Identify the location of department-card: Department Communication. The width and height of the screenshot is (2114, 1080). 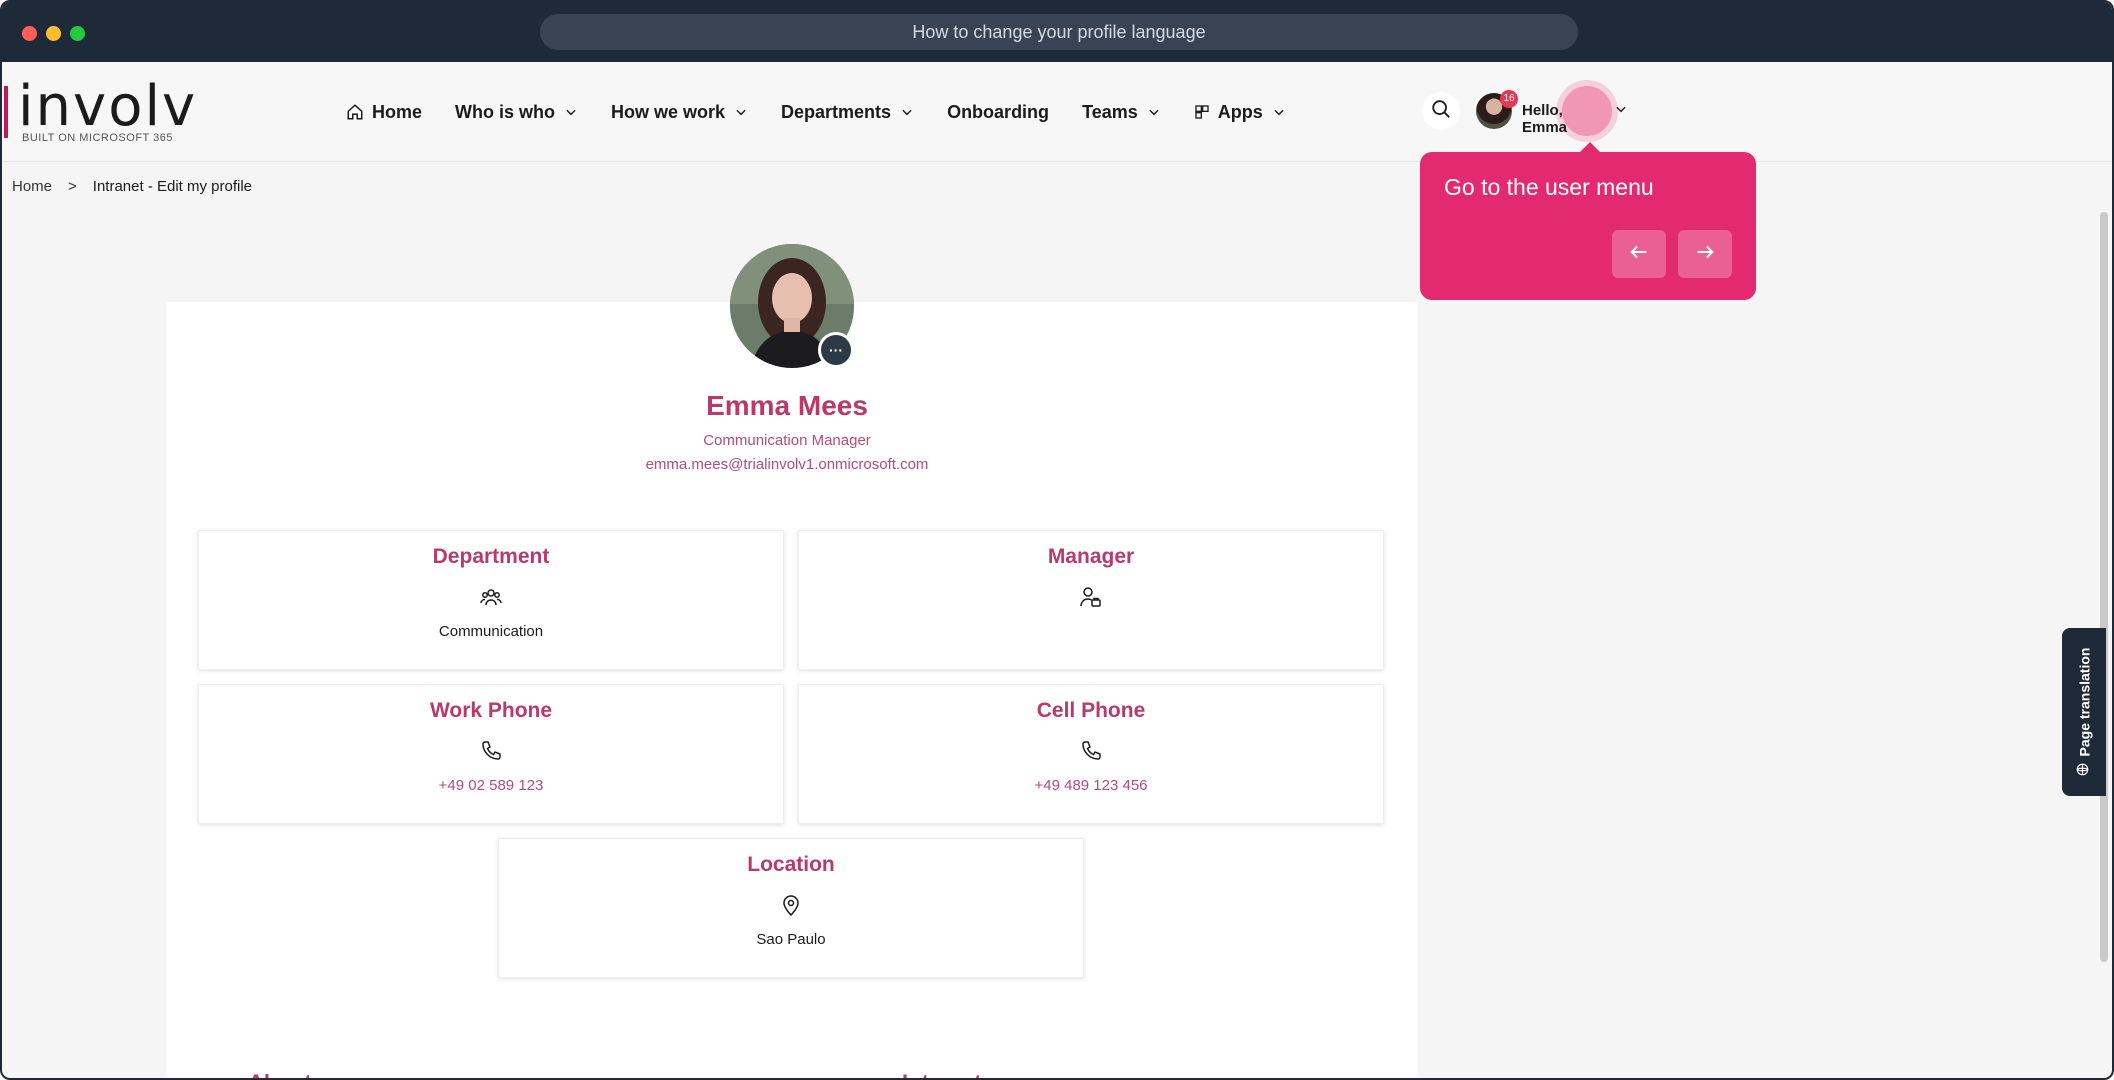
(491, 600).